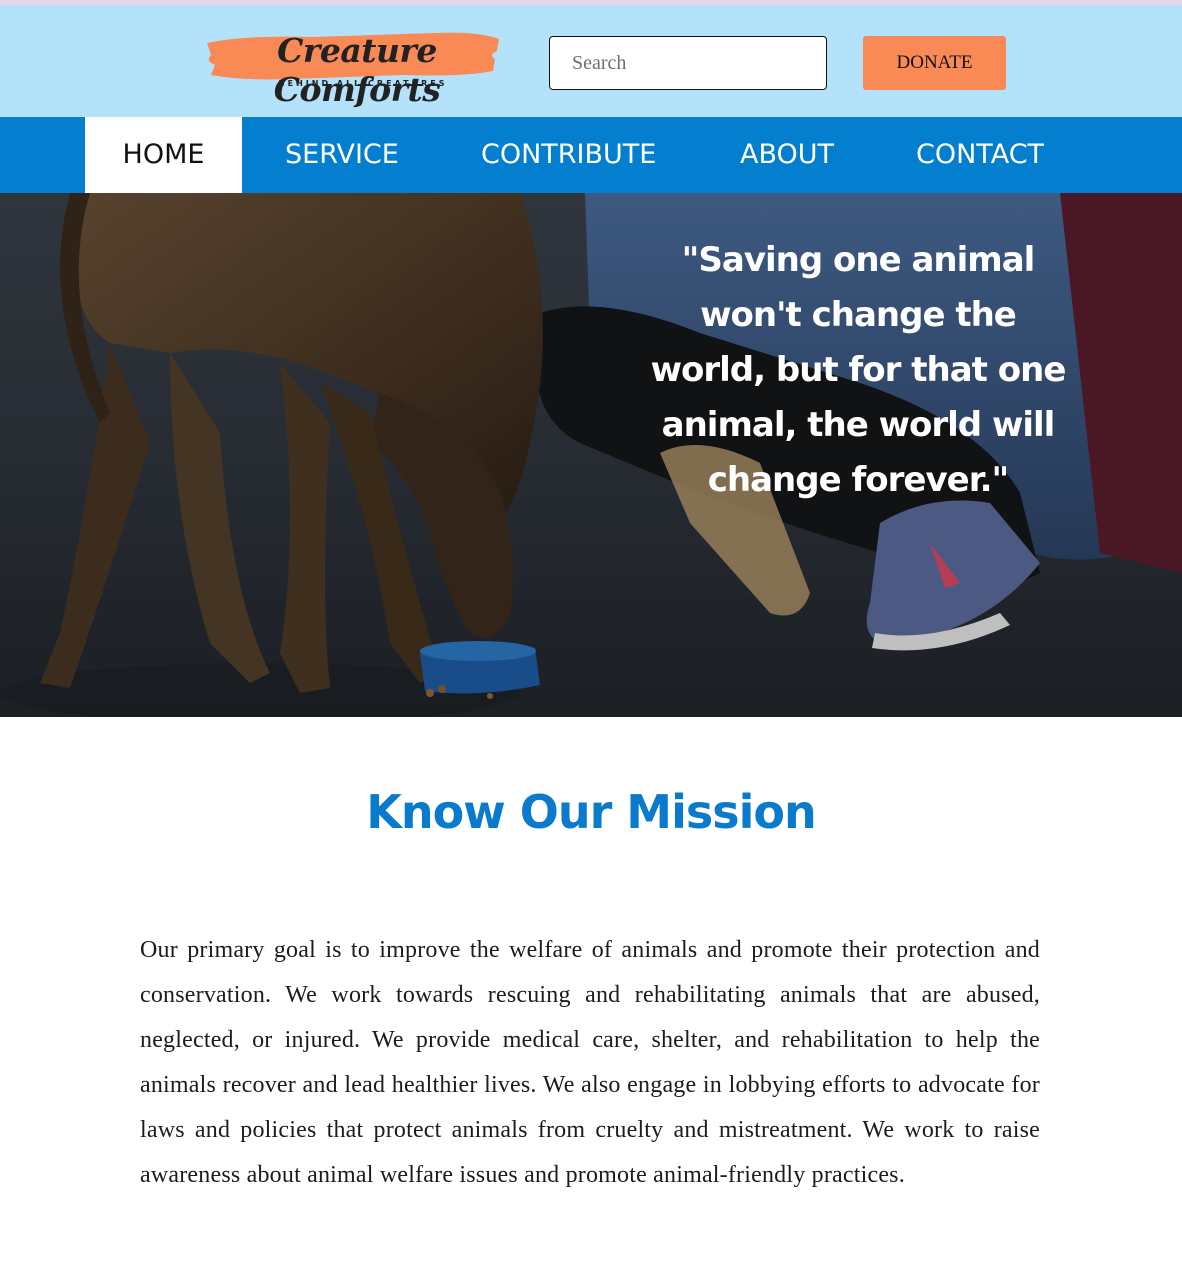 The image size is (1182, 1270). Describe the element at coordinates (342, 155) in the screenshot. I see `nav-item-service: SERVICE` at that location.